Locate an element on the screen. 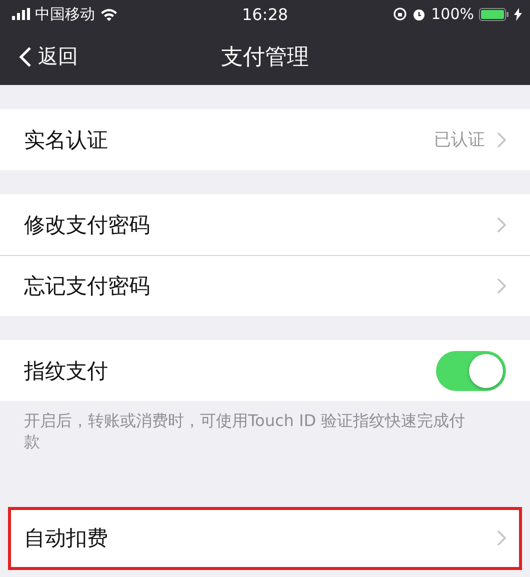 The width and height of the screenshot is (530, 577). page-title: 支付管理 is located at coordinates (265, 58).